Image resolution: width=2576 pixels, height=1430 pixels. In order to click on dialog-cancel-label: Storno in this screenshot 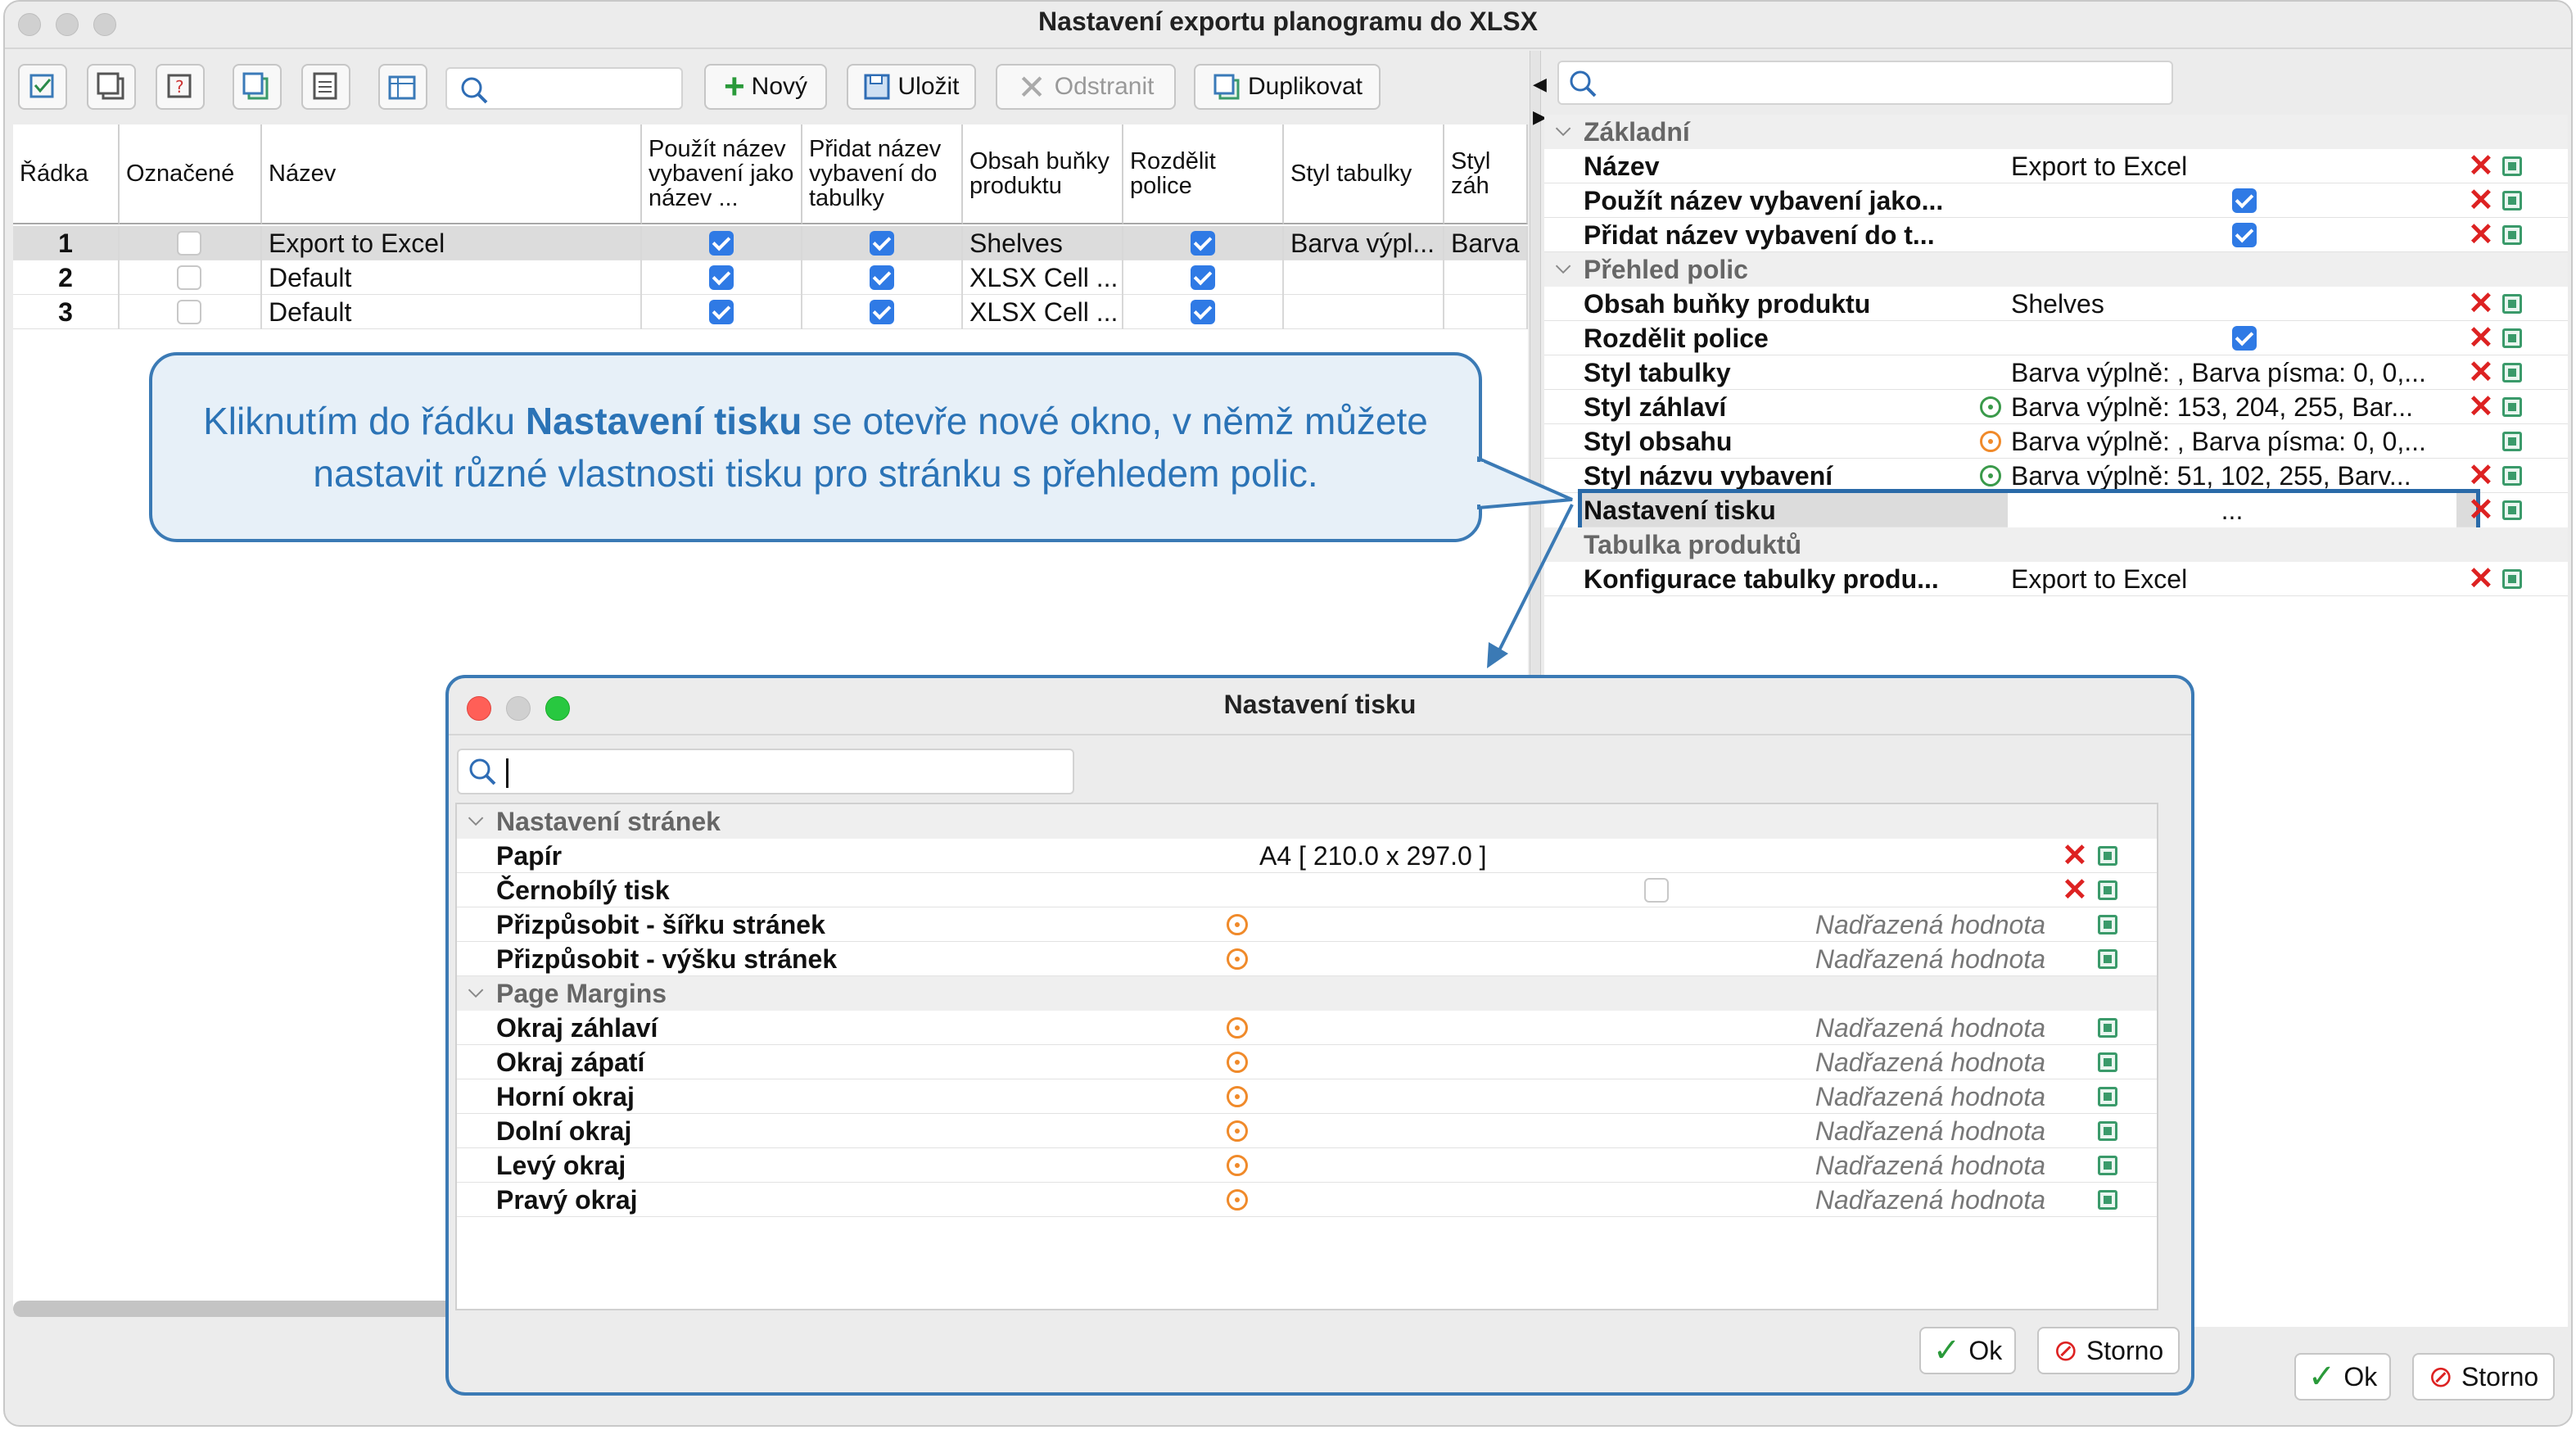, I will do `click(2125, 1350)`.